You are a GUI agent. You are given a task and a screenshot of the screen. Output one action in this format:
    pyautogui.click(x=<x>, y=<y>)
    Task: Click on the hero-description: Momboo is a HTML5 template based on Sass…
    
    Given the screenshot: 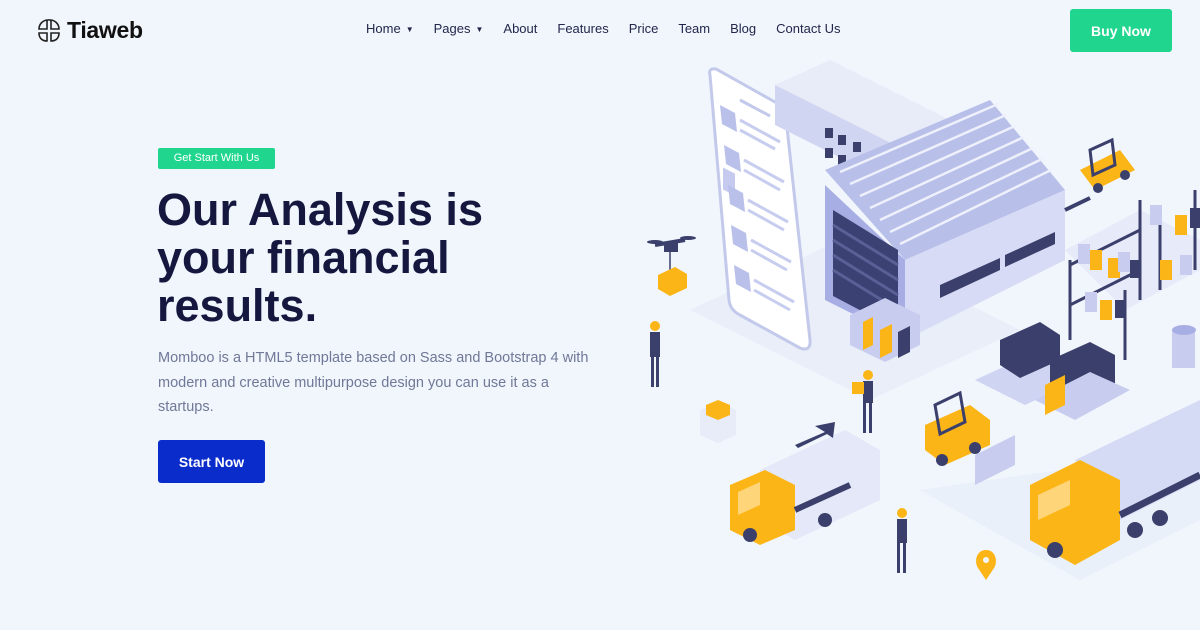 What is the action you would take?
    pyautogui.click(x=373, y=382)
    